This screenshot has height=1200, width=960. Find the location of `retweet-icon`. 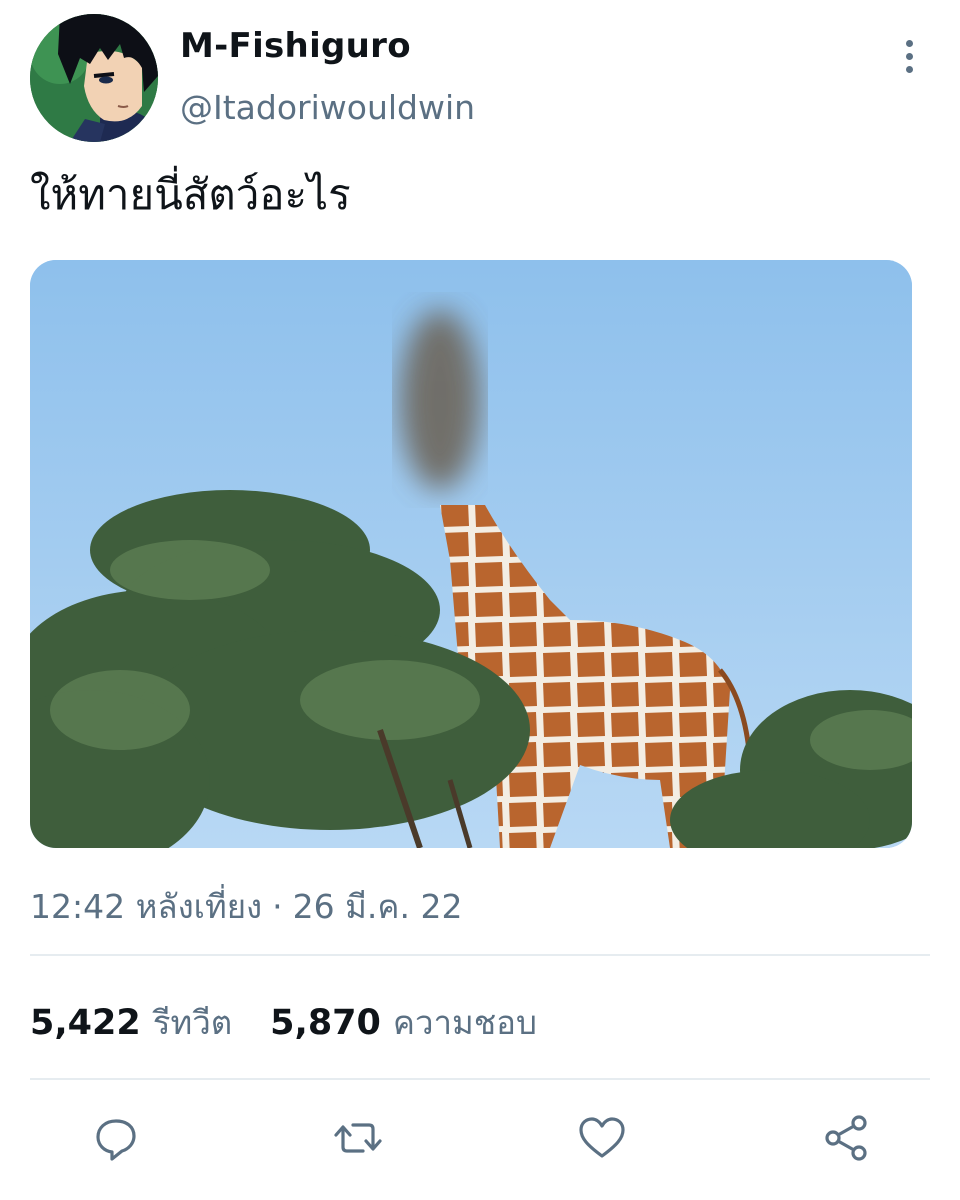

retweet-icon is located at coordinates (358, 1138).